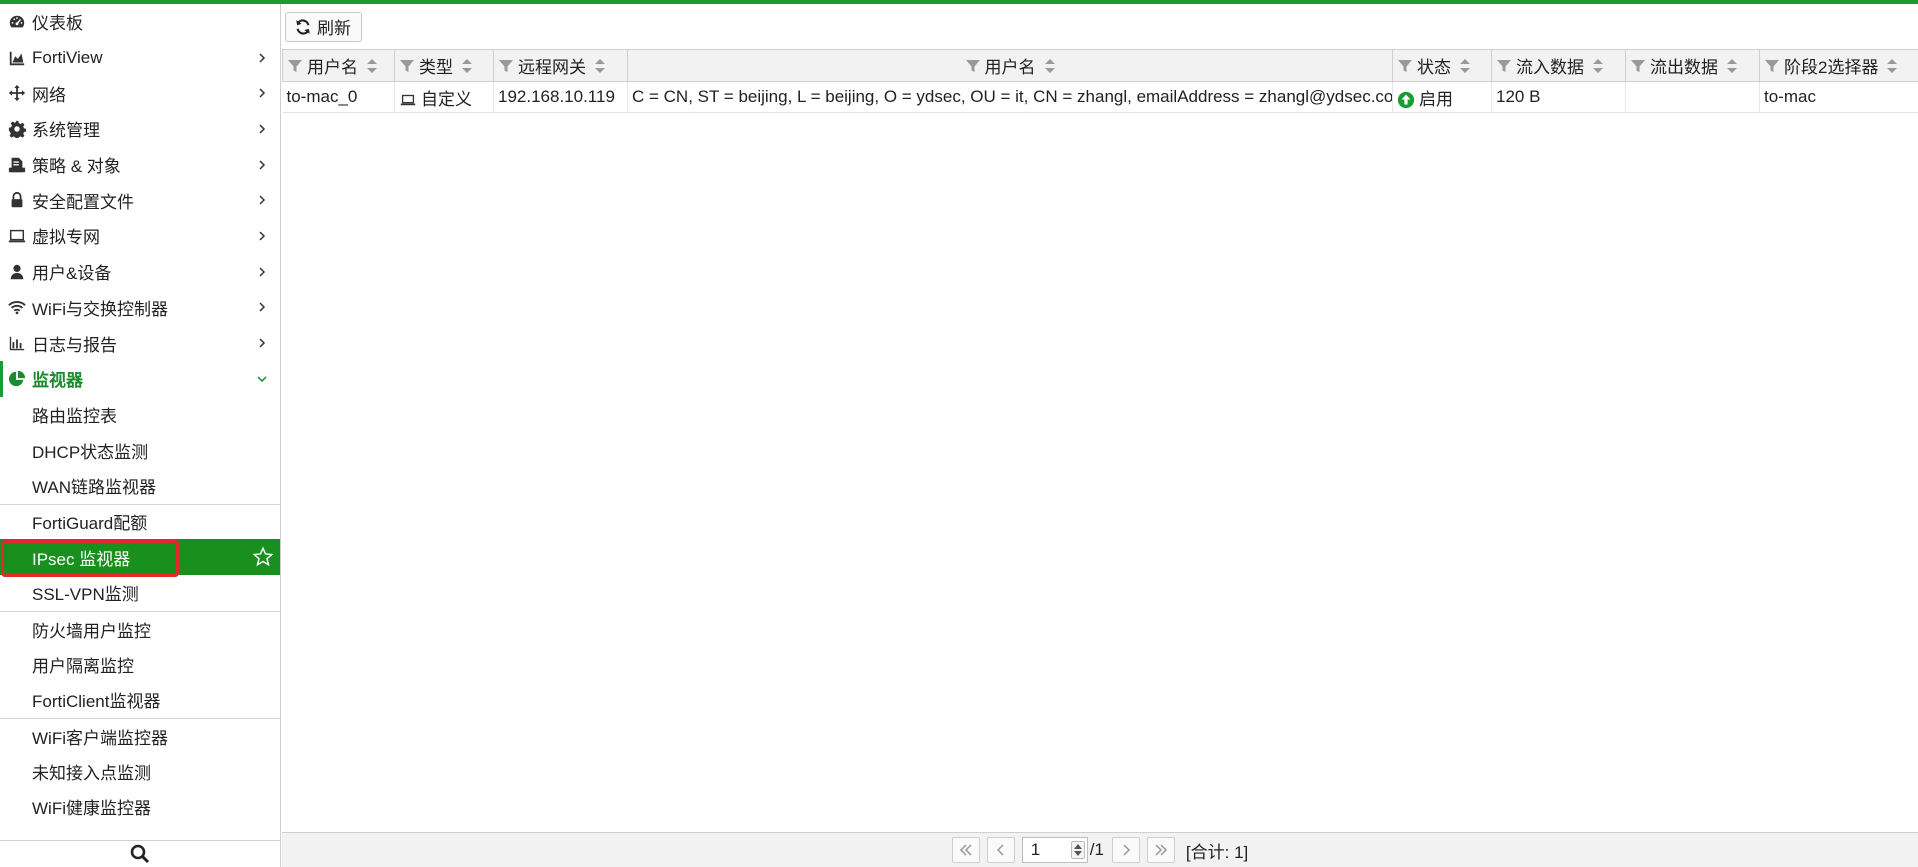 This screenshot has height=867, width=1918. What do you see at coordinates (140, 165) in the screenshot?
I see `sidebar-item-policy: 策略 & 对象` at bounding box center [140, 165].